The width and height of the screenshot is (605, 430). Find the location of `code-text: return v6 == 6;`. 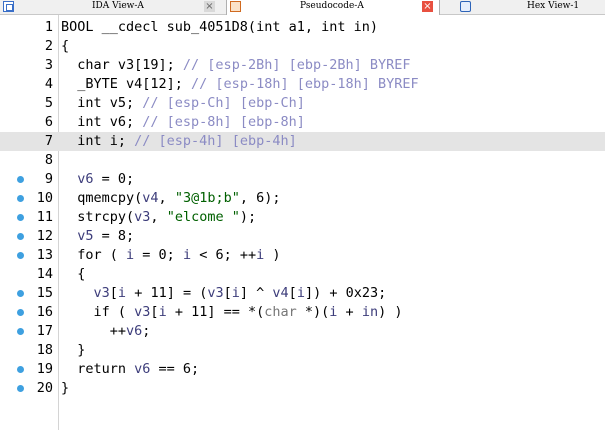

code-text: return v6 == 6; is located at coordinates (130, 369).